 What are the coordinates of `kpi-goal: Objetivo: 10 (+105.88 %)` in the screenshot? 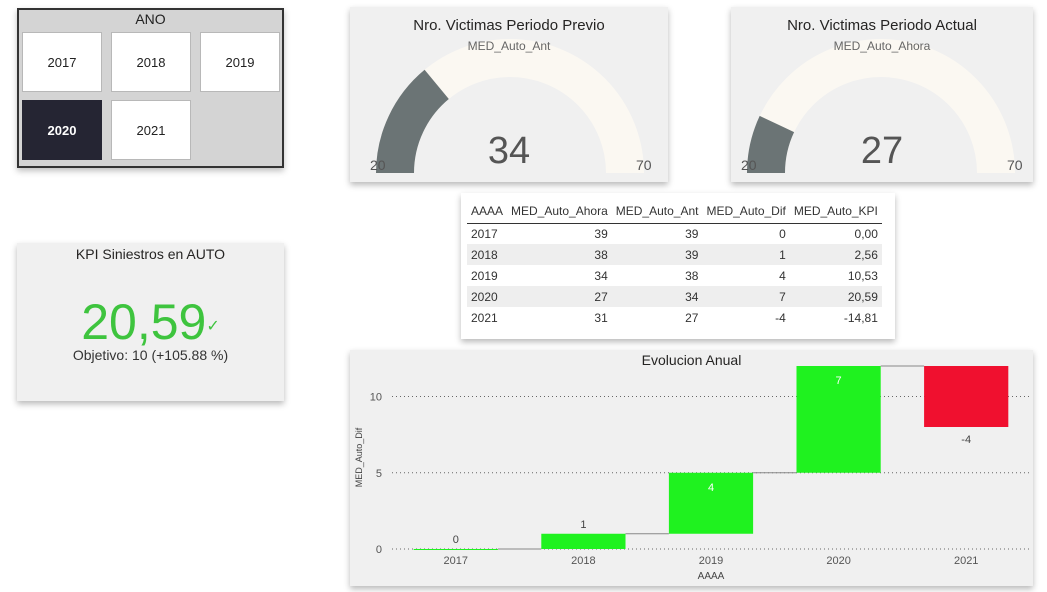 It's located at (150, 355).